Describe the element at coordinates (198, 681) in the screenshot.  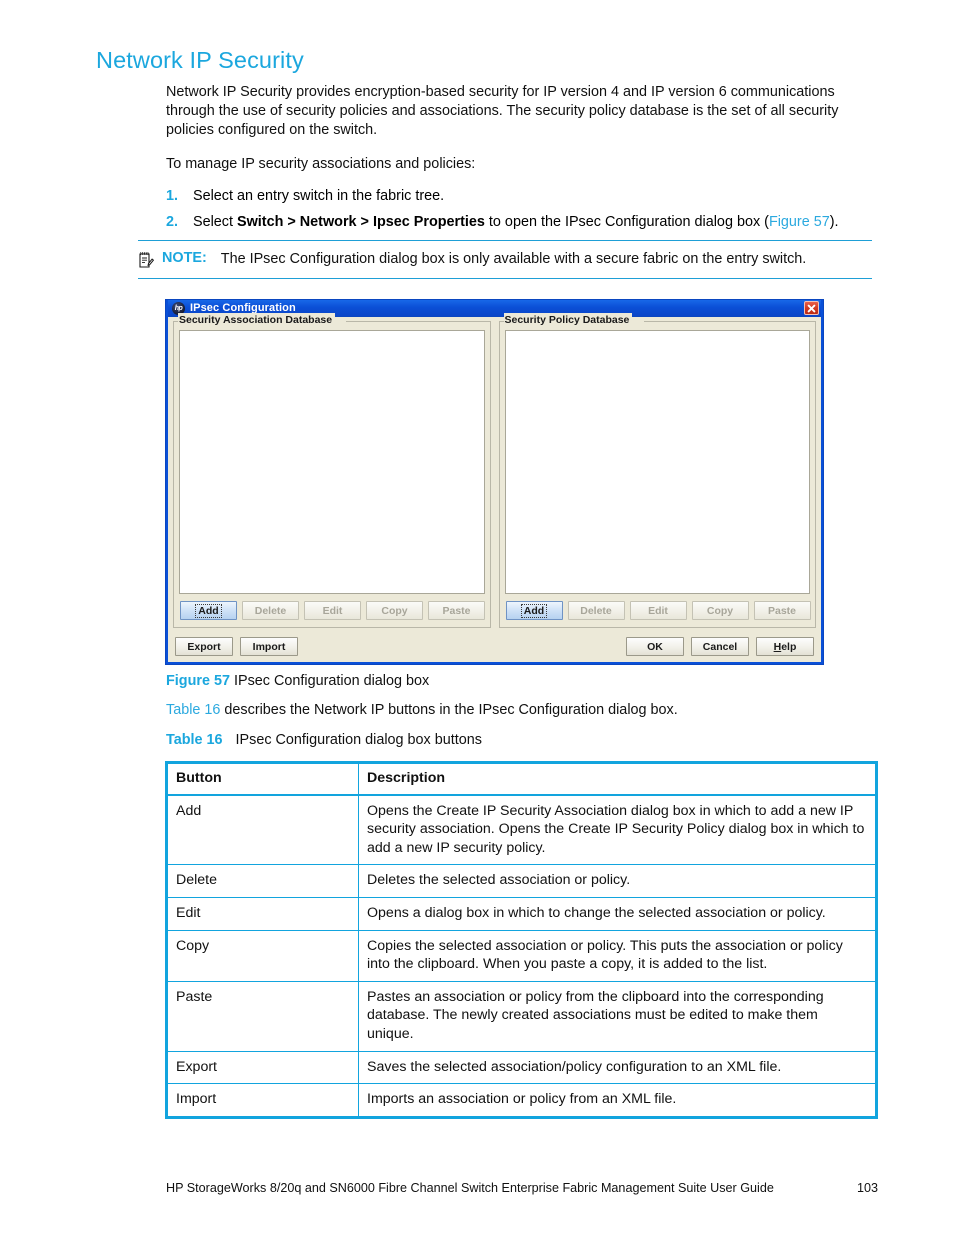
I see `figure-label: Figure 57` at that location.